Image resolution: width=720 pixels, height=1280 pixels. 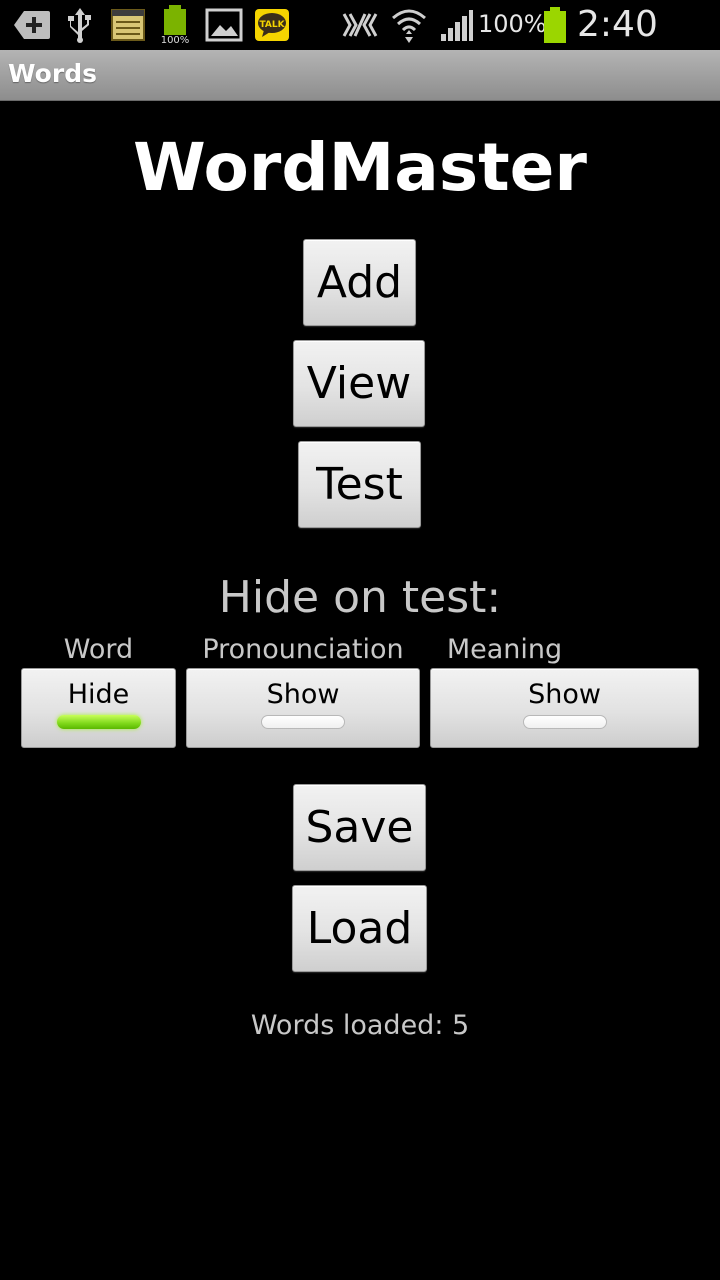 I want to click on notes-icon, so click(x=128, y=25).